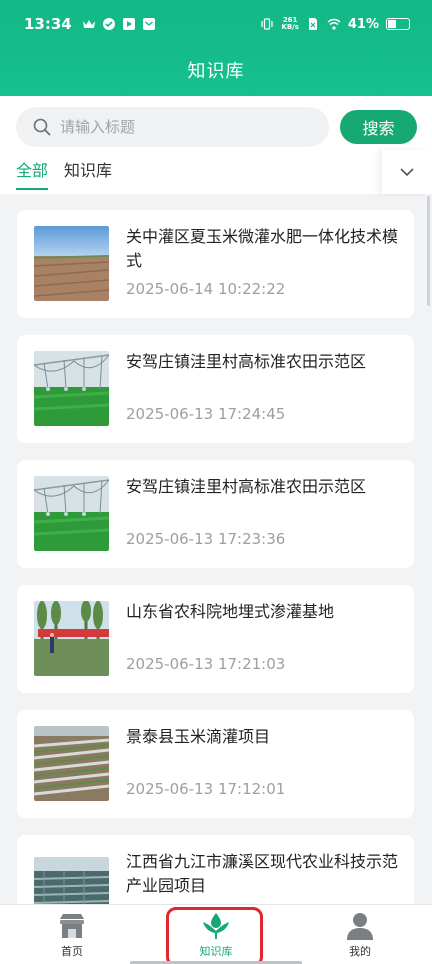  I want to click on person-icon, so click(360, 926).